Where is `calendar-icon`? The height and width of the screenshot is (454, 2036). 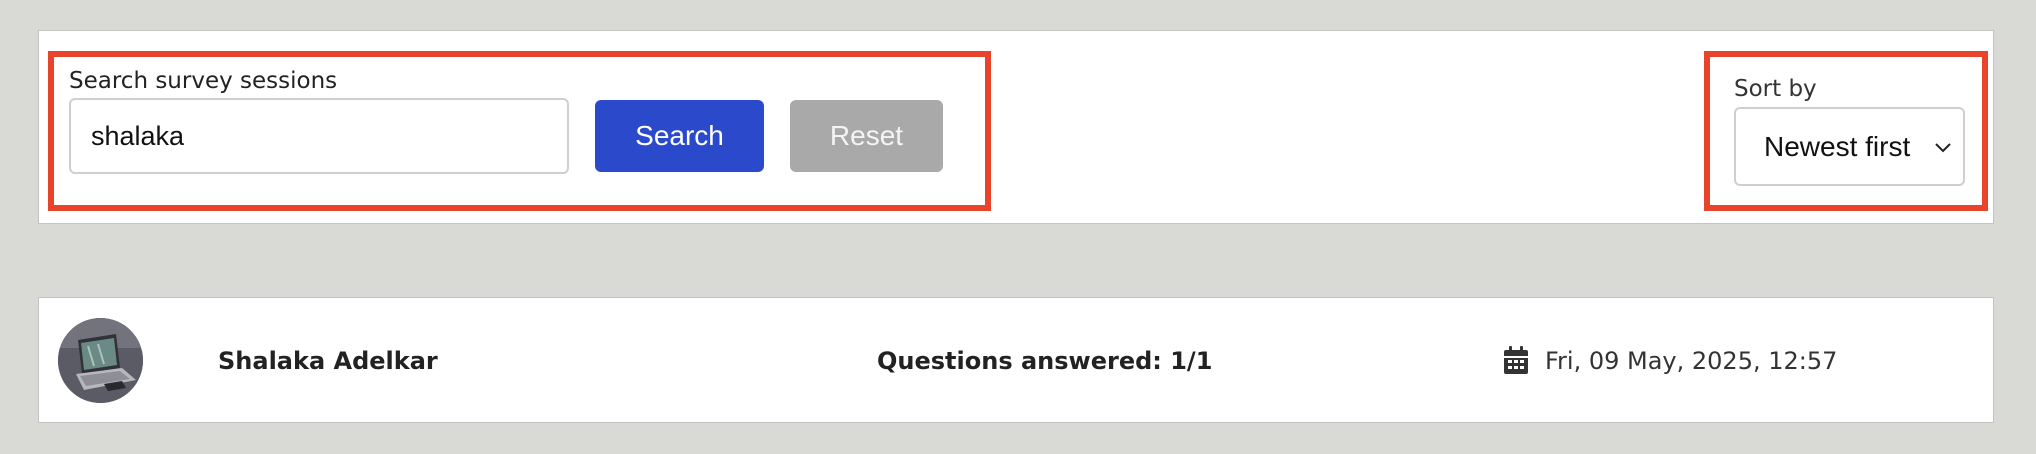
calendar-icon is located at coordinates (1516, 360).